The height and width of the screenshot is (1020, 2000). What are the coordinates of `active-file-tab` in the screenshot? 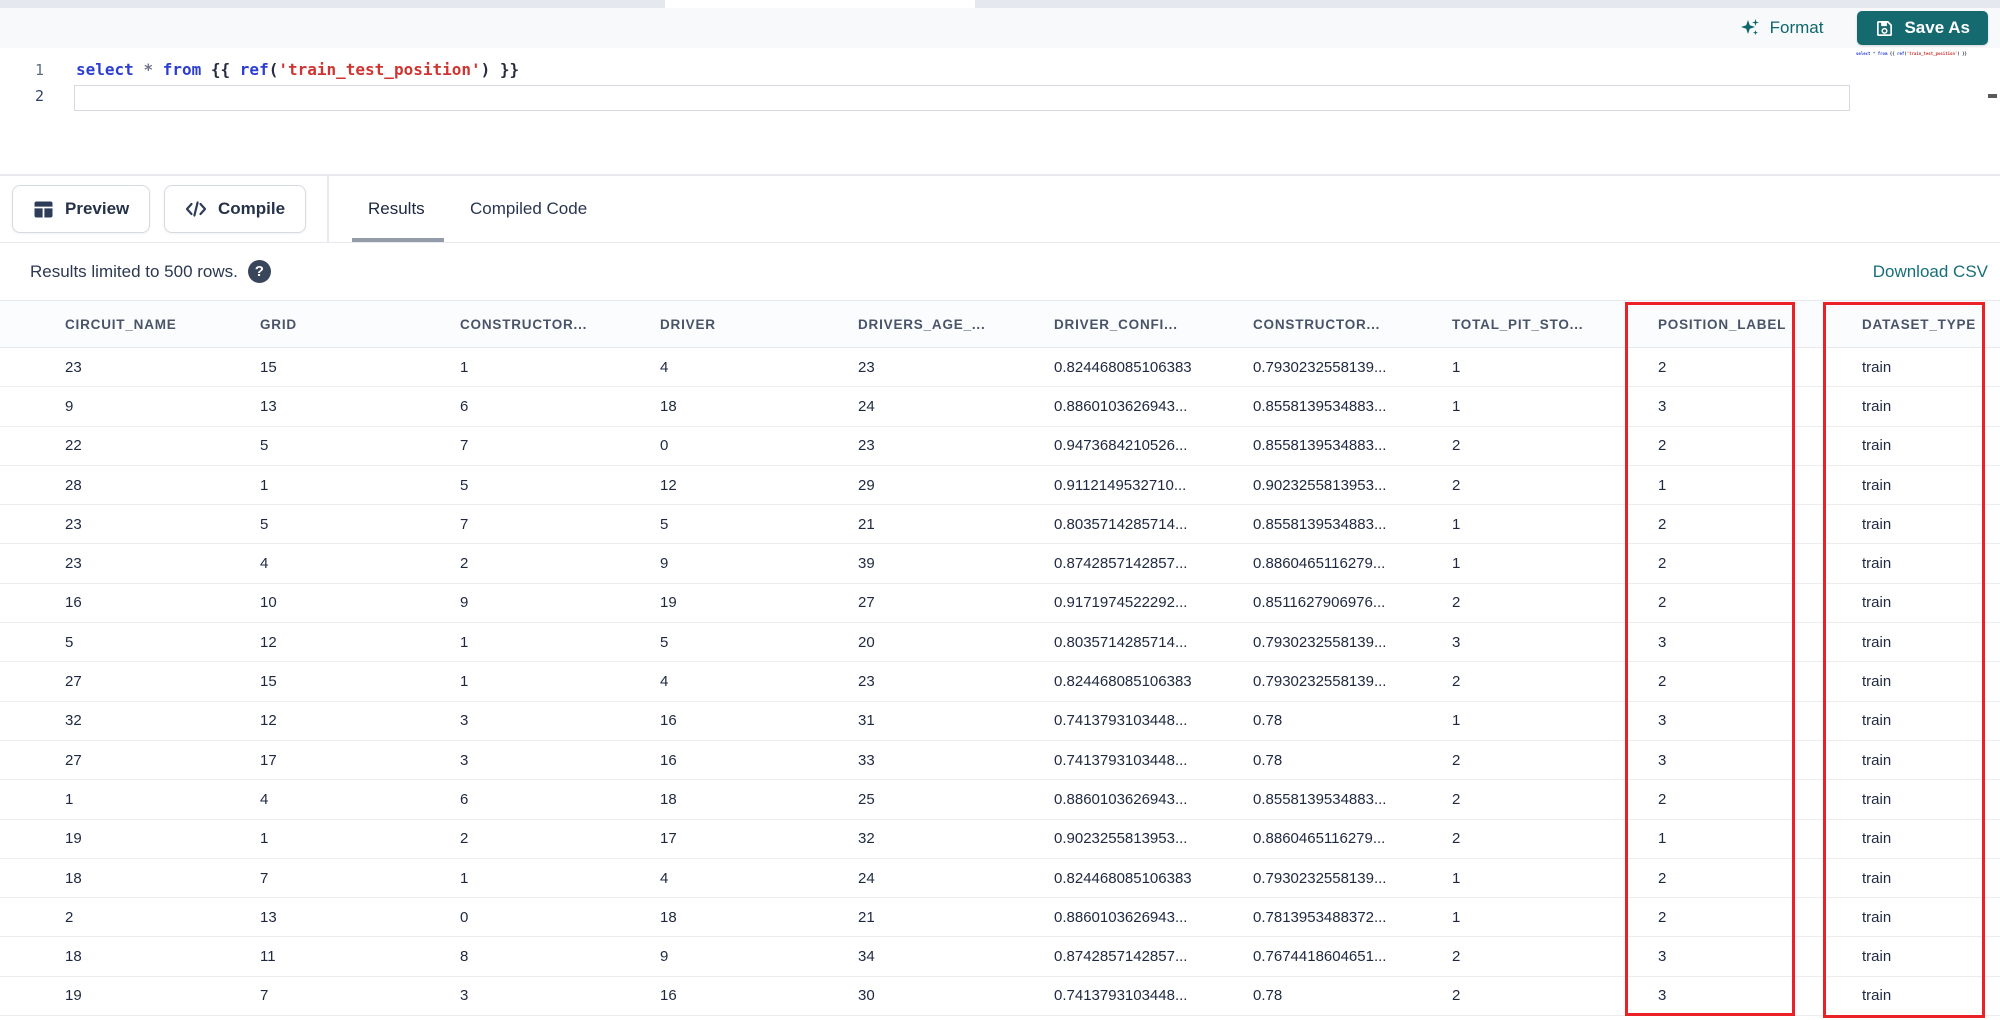 It's located at (820, 4).